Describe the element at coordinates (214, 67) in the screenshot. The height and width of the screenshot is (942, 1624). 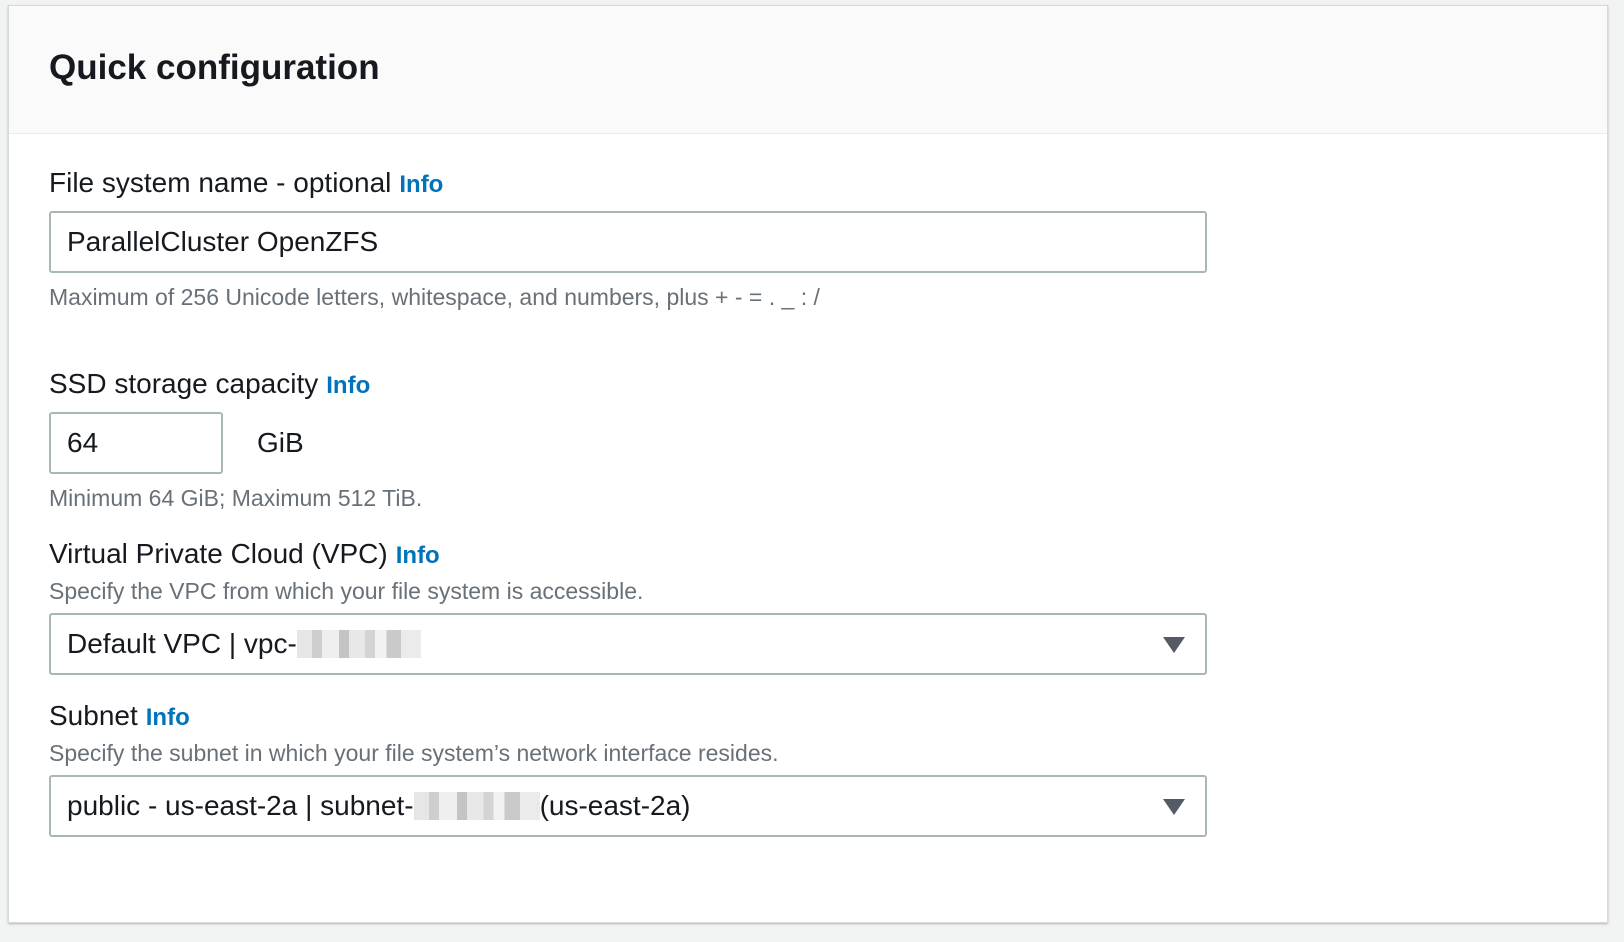
I see `panel-title: Quick configuration` at that location.